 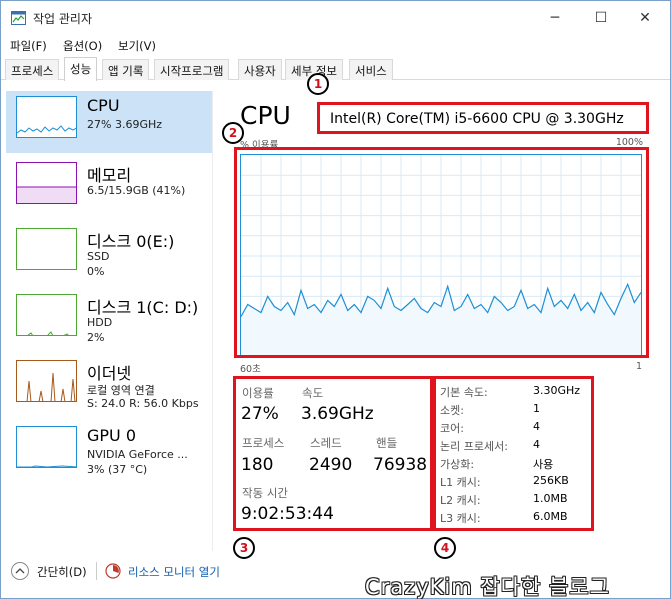 What do you see at coordinates (46, 195) in the screenshot?
I see `memory-thumbnail-fill` at bounding box center [46, 195].